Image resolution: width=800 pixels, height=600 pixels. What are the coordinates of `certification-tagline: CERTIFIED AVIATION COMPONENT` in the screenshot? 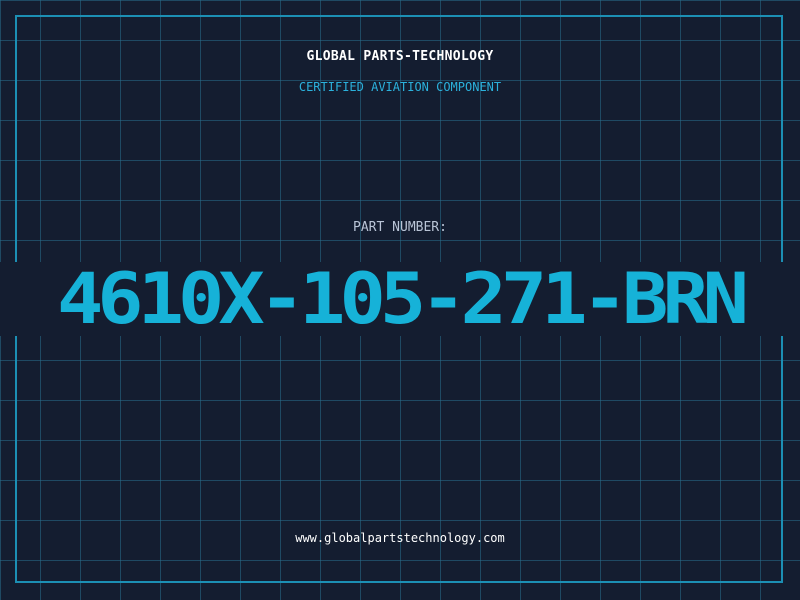 It's located at (400, 87).